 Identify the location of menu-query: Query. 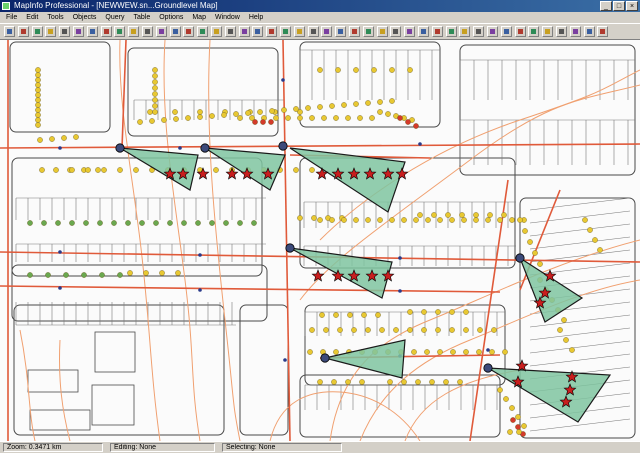
(114, 17).